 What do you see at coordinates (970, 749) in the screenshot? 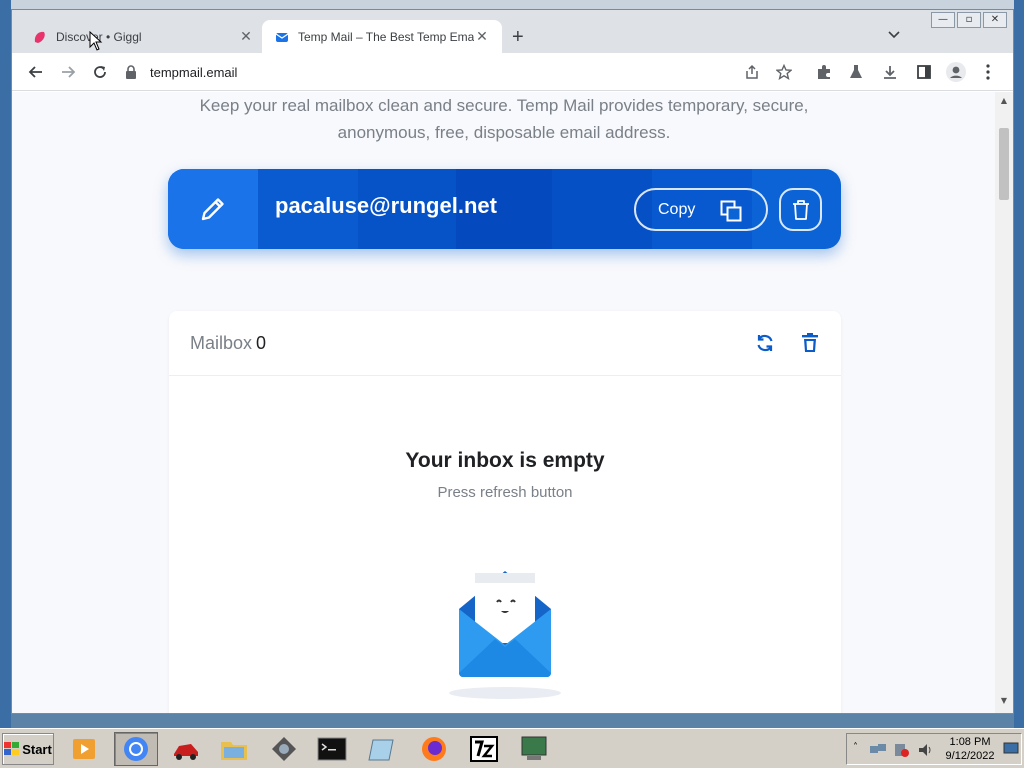
I see `clock: 1:08 PM 9/12/2022` at bounding box center [970, 749].